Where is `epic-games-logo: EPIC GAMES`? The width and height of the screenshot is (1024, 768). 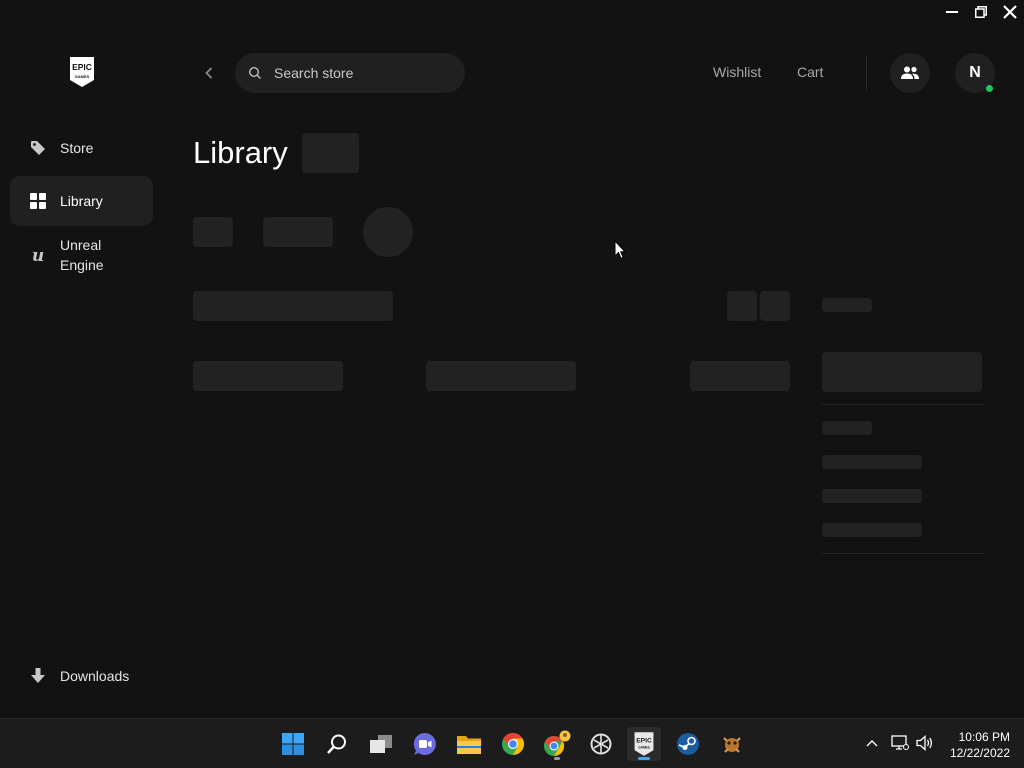 epic-games-logo: EPIC GAMES is located at coordinates (82, 72).